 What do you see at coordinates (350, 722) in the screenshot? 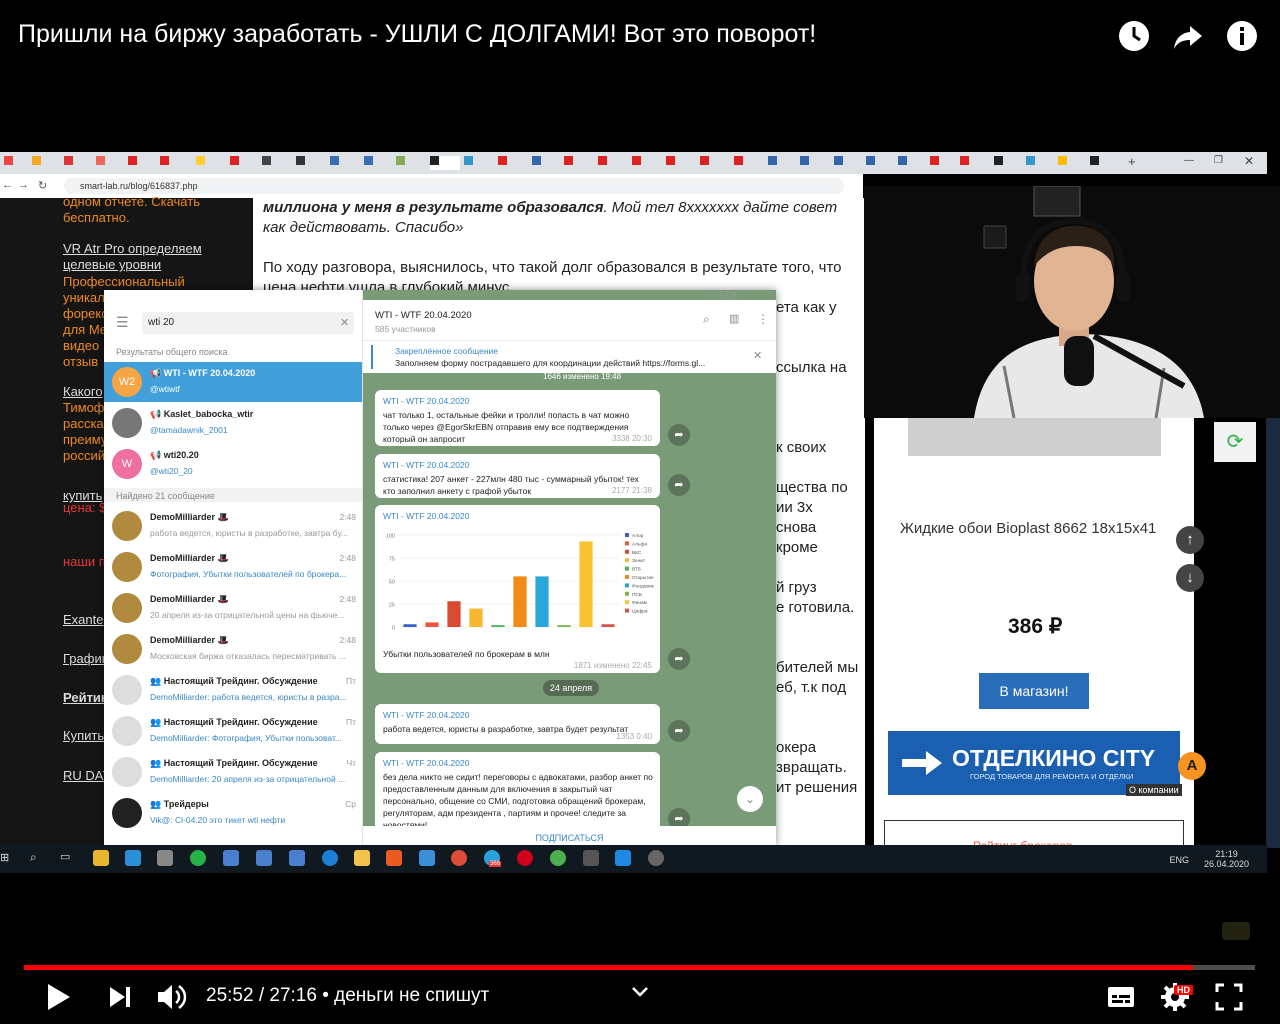
I see `message-time: Пт` at bounding box center [350, 722].